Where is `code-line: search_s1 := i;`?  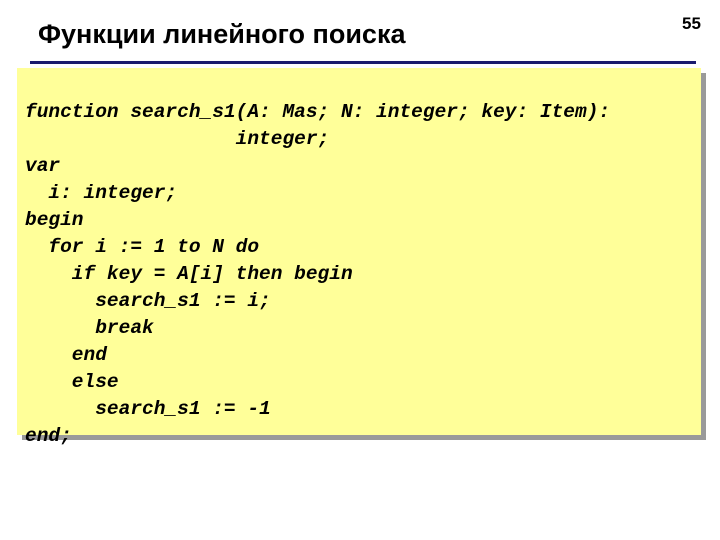
code-line: search_s1 := i; is located at coordinates (148, 301).